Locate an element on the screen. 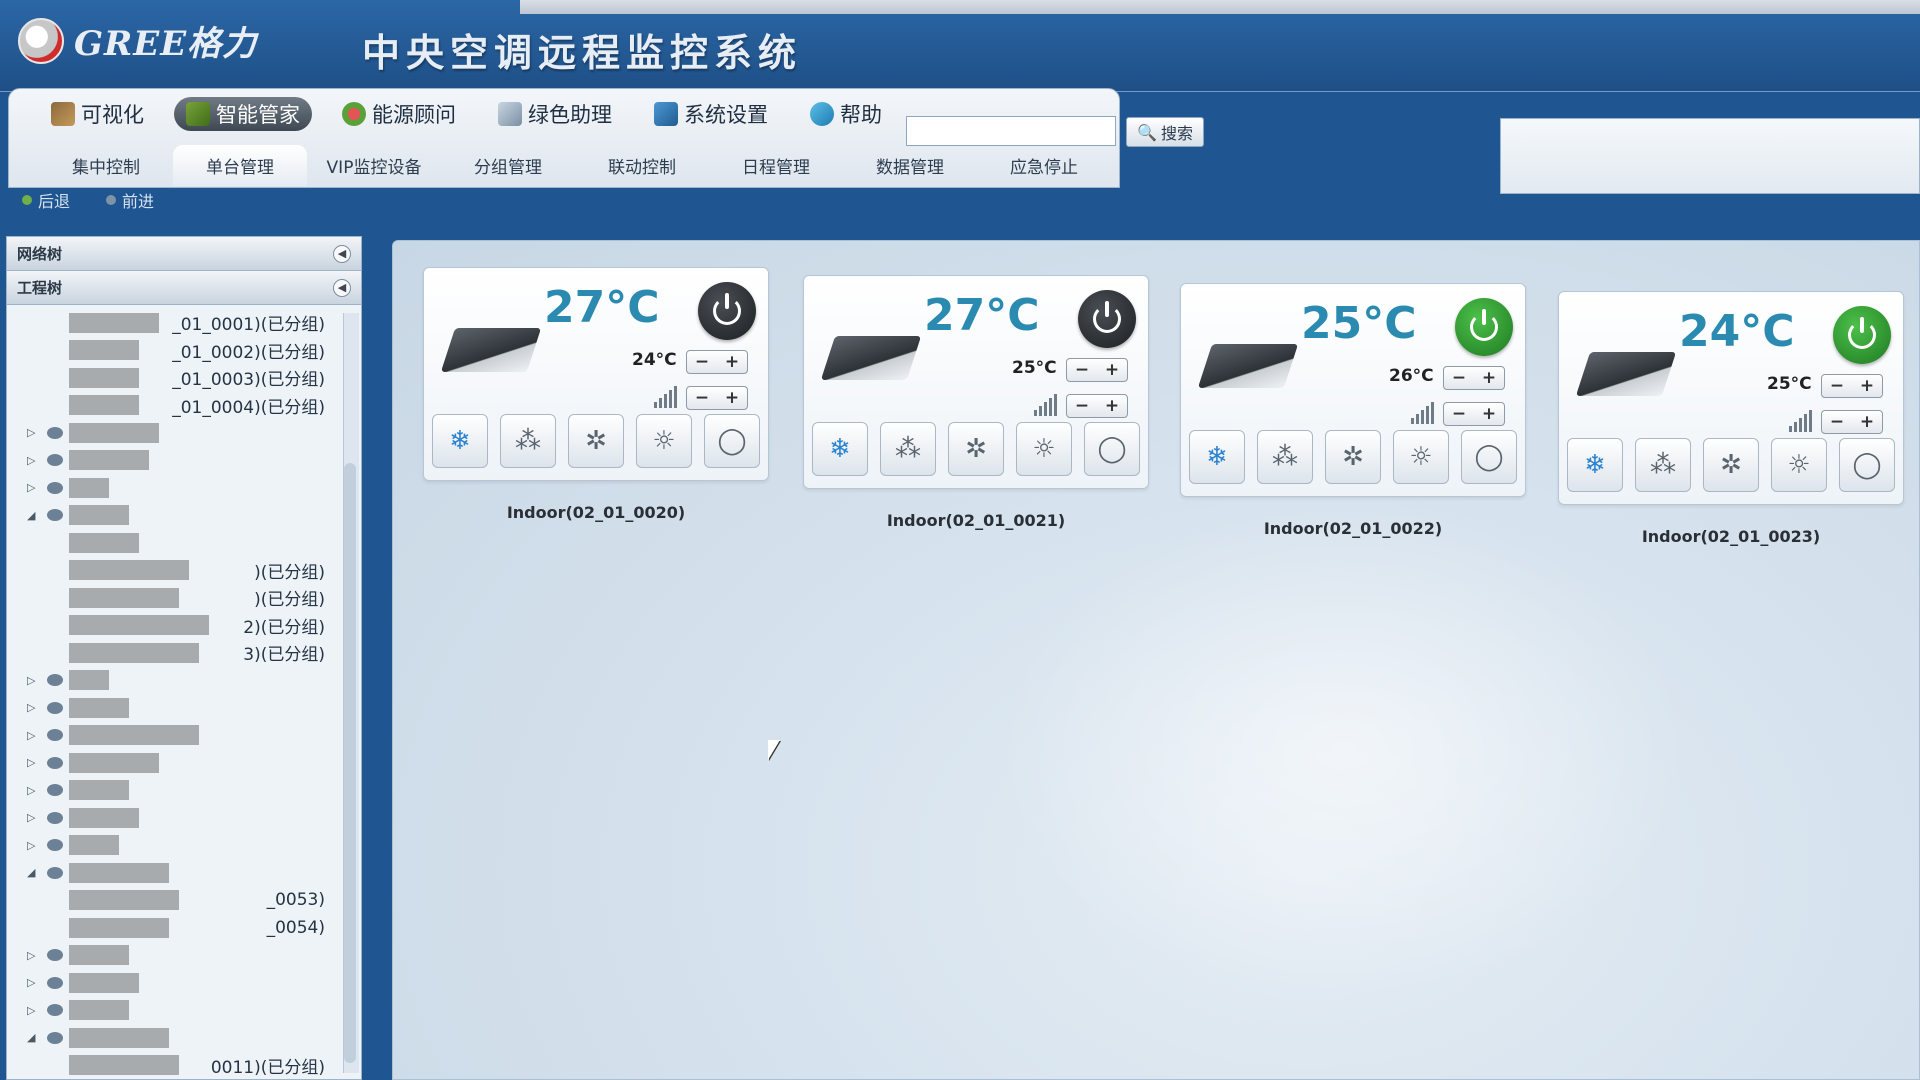  tab-green-assistant: 绿色助理 is located at coordinates (555, 114).